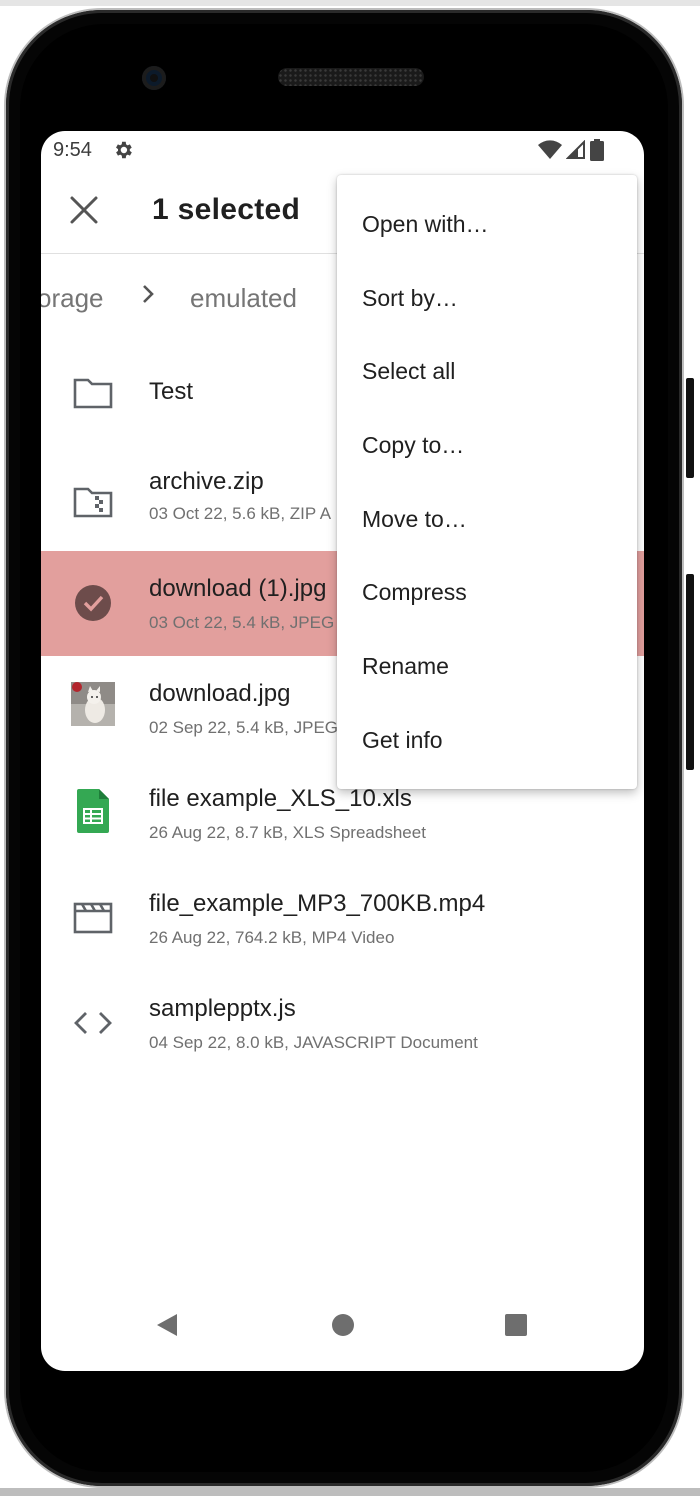 This screenshot has height=1496, width=700. Describe the element at coordinates (350, 3) in the screenshot. I see `window-top-edge` at that location.